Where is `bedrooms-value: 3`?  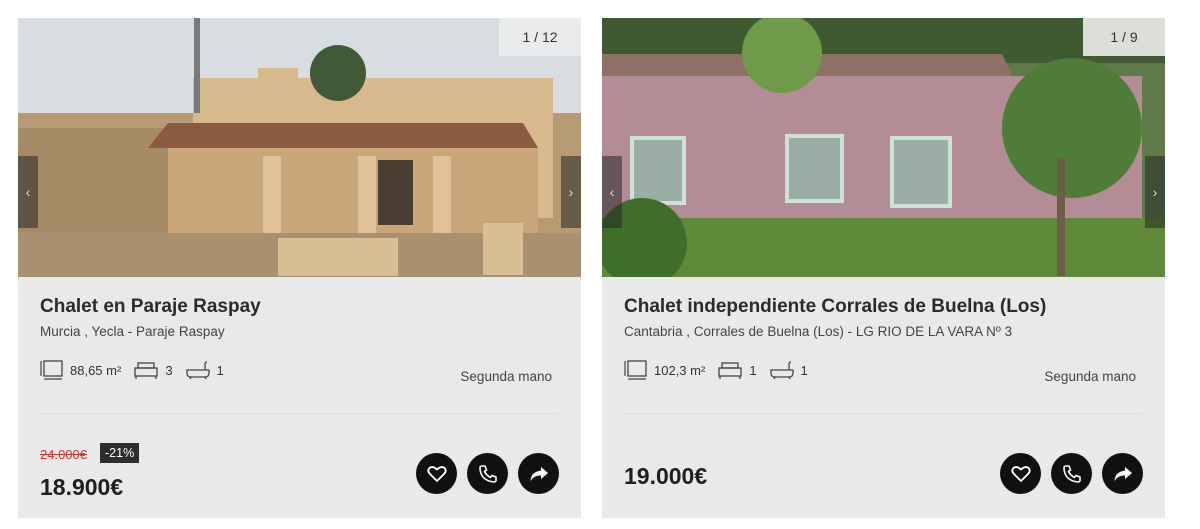
bedrooms-value: 3 is located at coordinates (169, 370).